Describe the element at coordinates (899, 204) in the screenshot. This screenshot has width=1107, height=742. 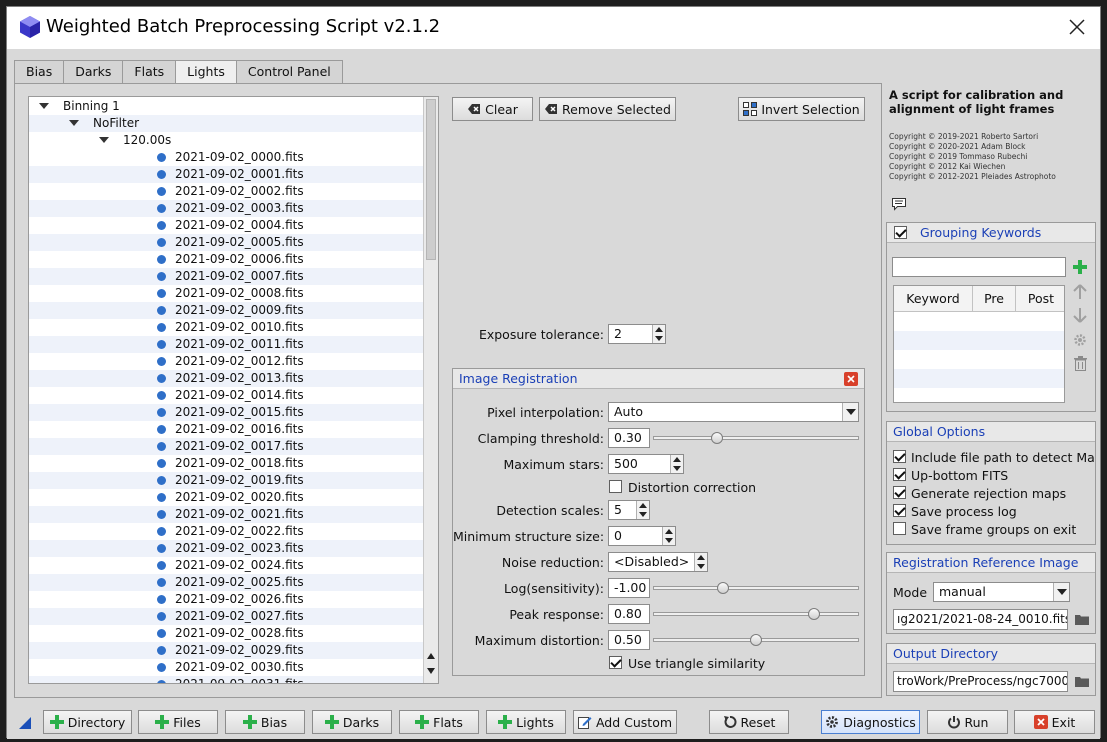
I see `comment-icon` at that location.